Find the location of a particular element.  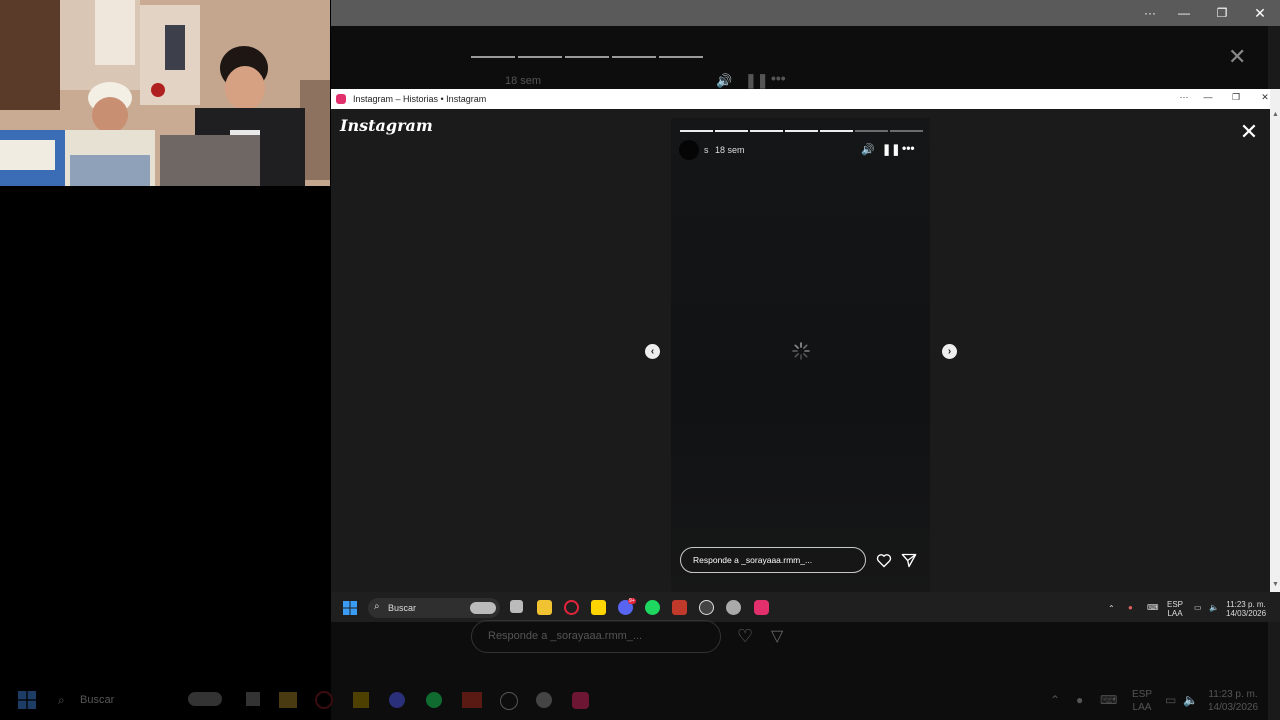

background-lang: ESP is located at coordinates (1142, 694).